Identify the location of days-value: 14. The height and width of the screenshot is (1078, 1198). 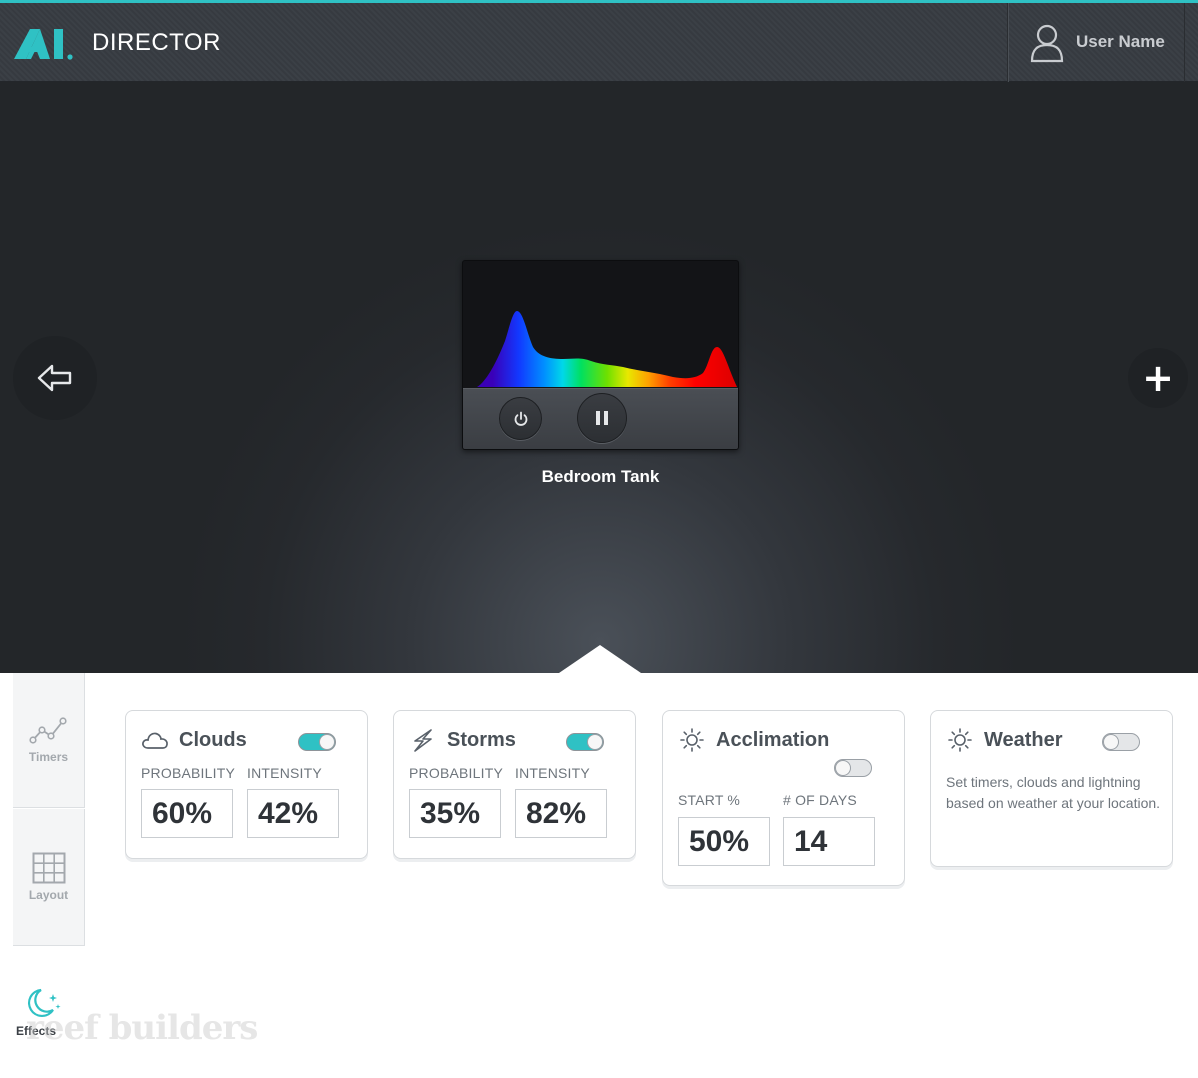
(829, 841).